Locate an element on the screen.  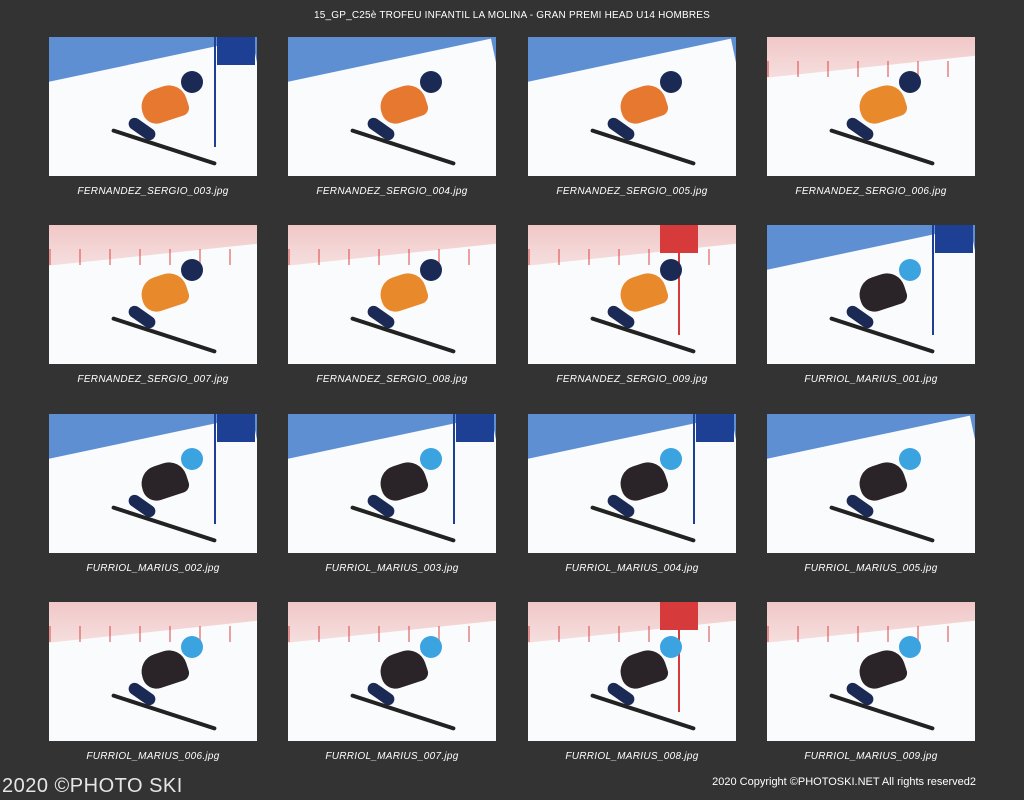
thumbnail-cell: FERNANDEZ_SERGIO_008.jpg is located at coordinates (392, 305).